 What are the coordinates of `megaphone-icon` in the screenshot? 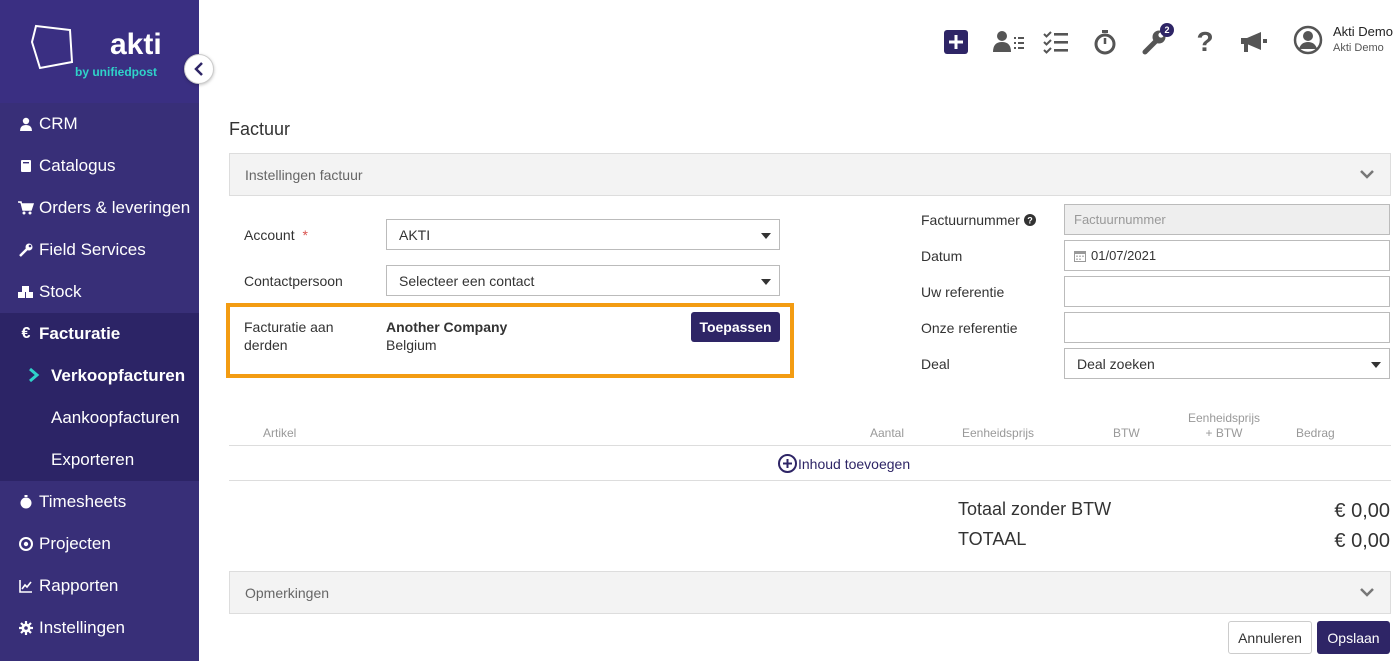 It's located at (1254, 42).